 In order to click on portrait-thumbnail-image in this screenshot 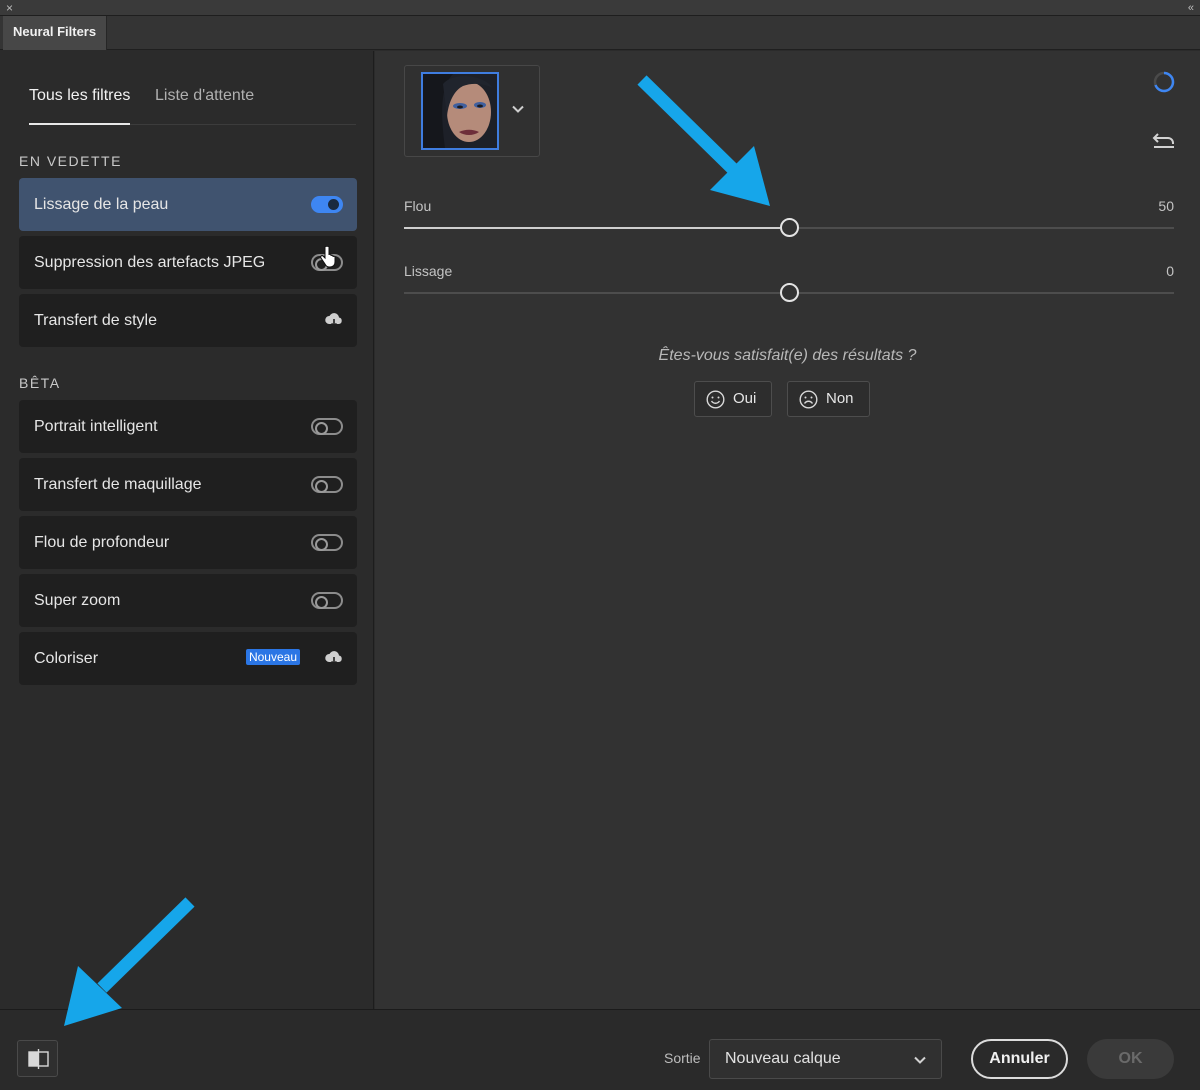, I will do `click(460, 111)`.